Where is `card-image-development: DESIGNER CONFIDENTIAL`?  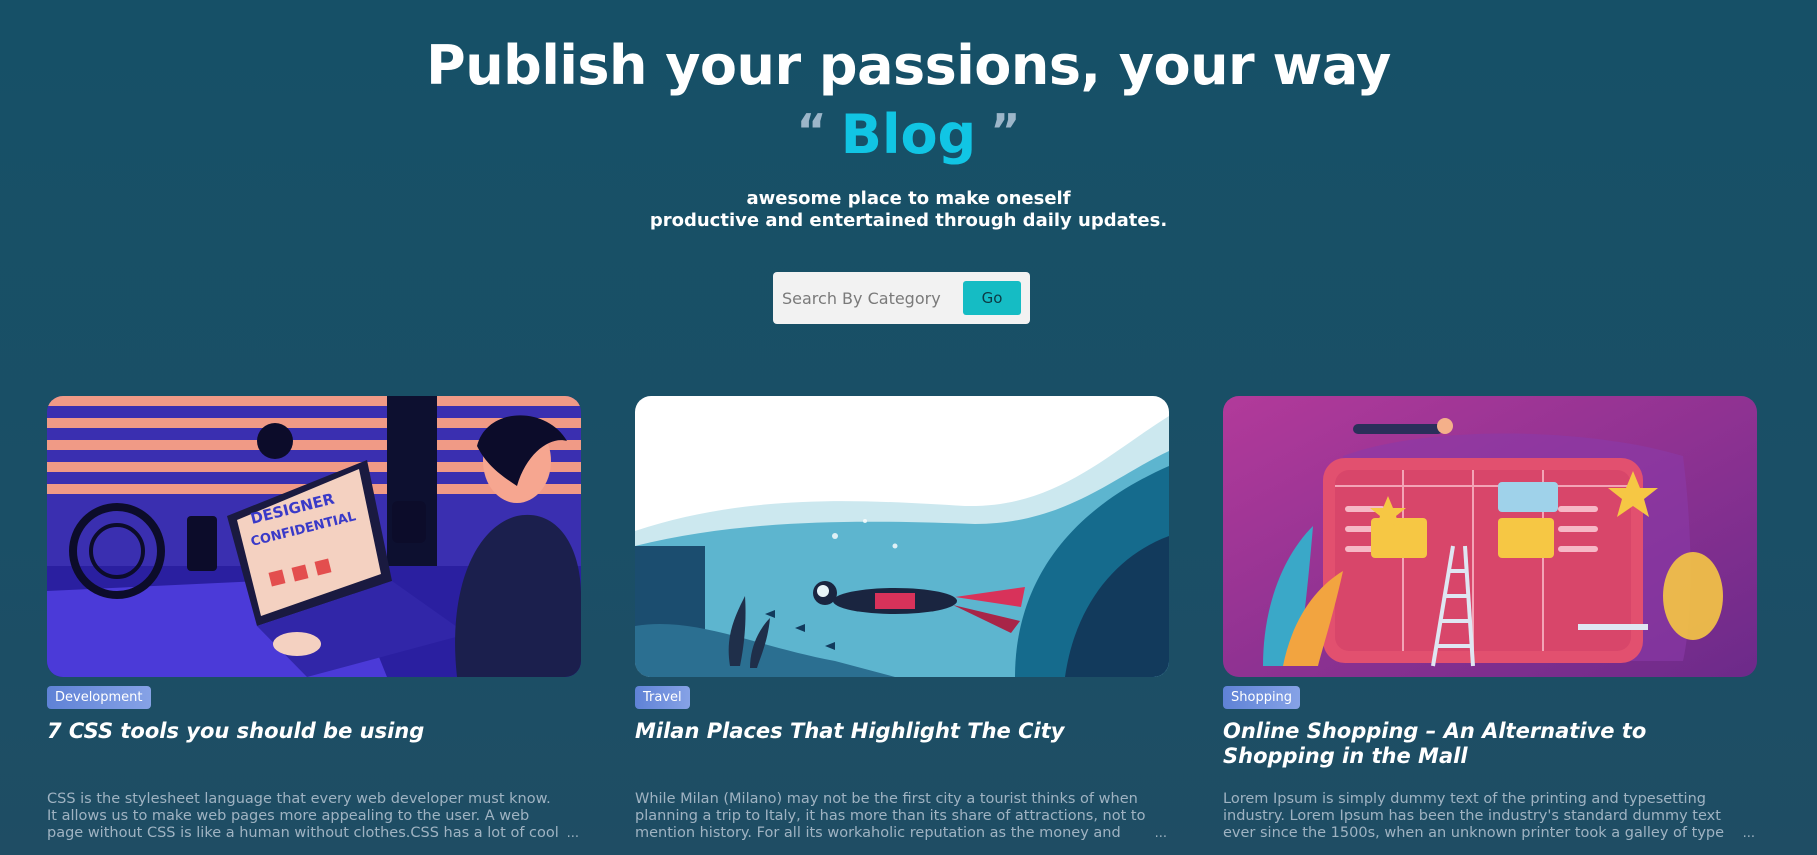
card-image-development: DESIGNER CONFIDENTIAL is located at coordinates (314, 536).